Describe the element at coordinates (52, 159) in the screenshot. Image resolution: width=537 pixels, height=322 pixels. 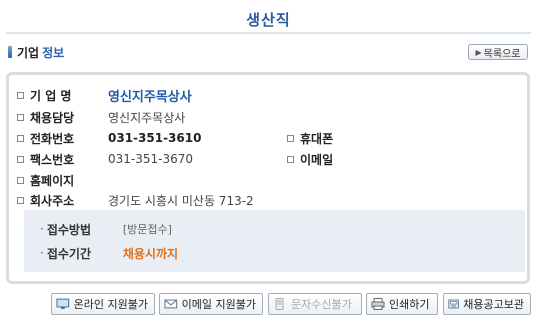
I see `fax-label: 팩스번호` at that location.